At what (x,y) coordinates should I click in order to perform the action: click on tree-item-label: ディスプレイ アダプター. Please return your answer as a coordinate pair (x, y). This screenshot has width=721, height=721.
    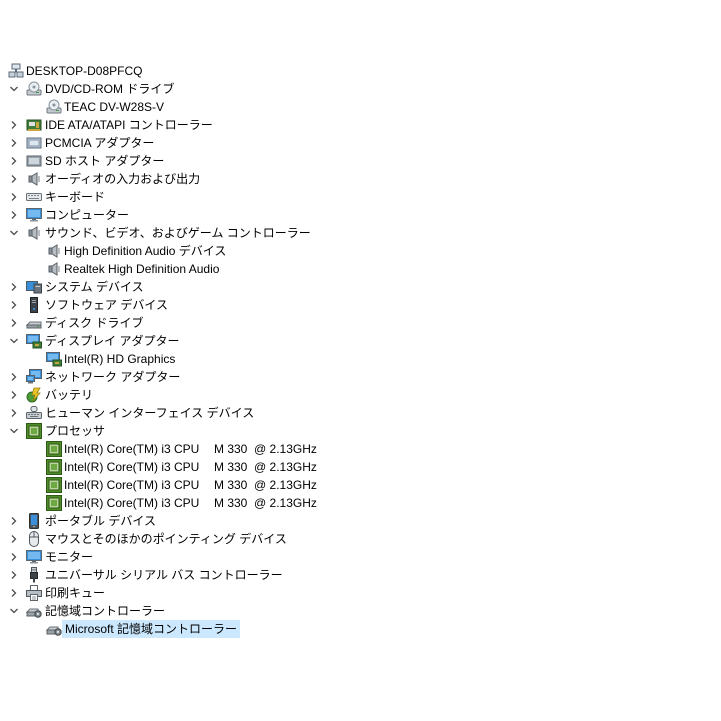
    Looking at the image, I should click on (112, 341).